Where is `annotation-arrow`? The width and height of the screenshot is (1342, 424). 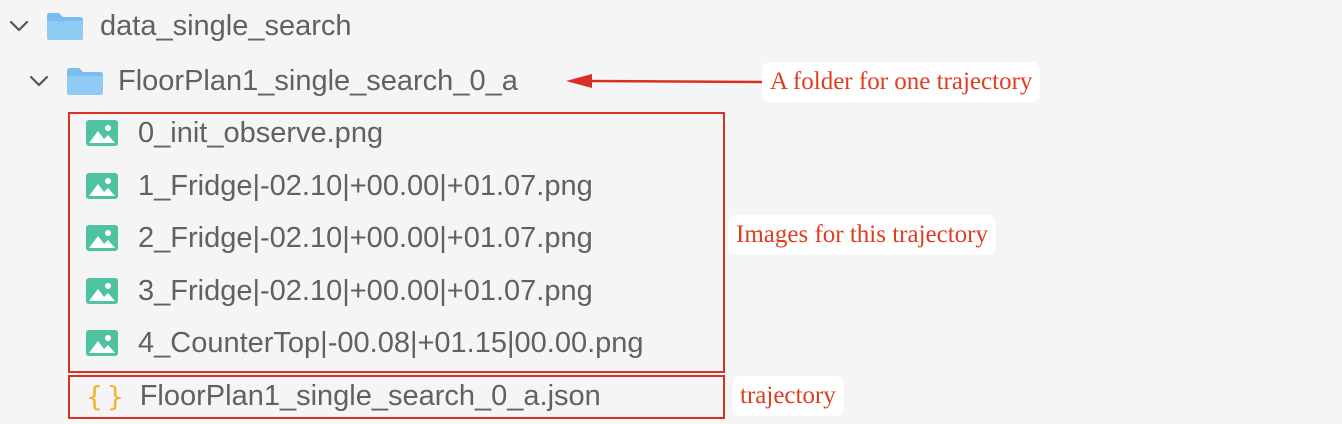 annotation-arrow is located at coordinates (664, 81).